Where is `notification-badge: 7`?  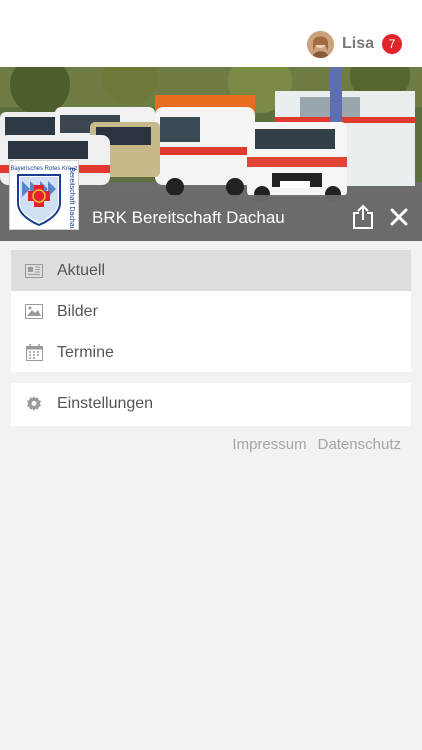 notification-badge: 7 is located at coordinates (392, 44).